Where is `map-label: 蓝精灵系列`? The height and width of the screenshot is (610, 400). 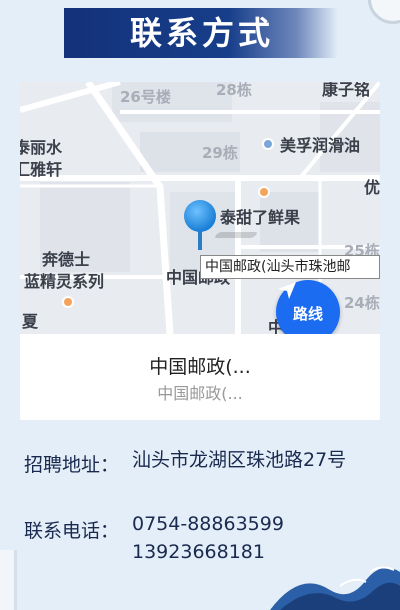
map-label: 蓝精灵系列 is located at coordinates (64, 281).